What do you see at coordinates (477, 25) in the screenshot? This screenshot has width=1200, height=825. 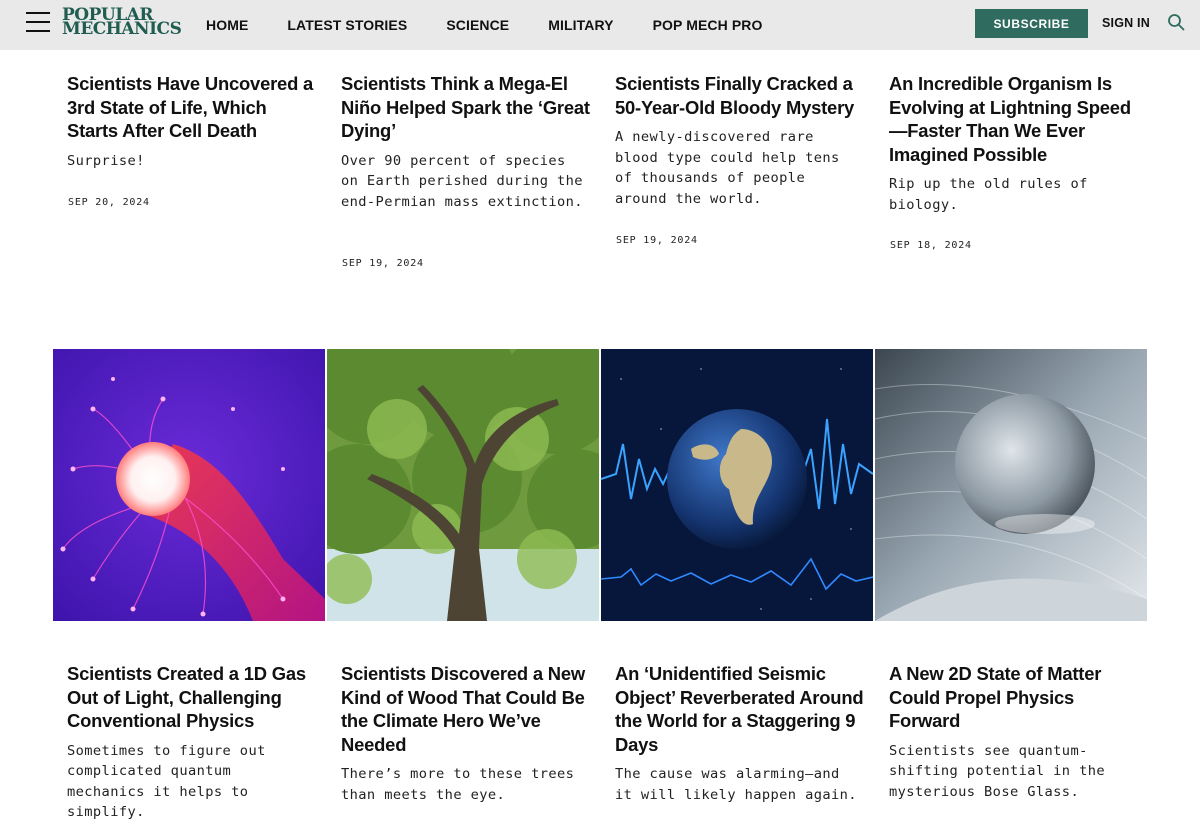 I see `nav-science: SCIENCE` at bounding box center [477, 25].